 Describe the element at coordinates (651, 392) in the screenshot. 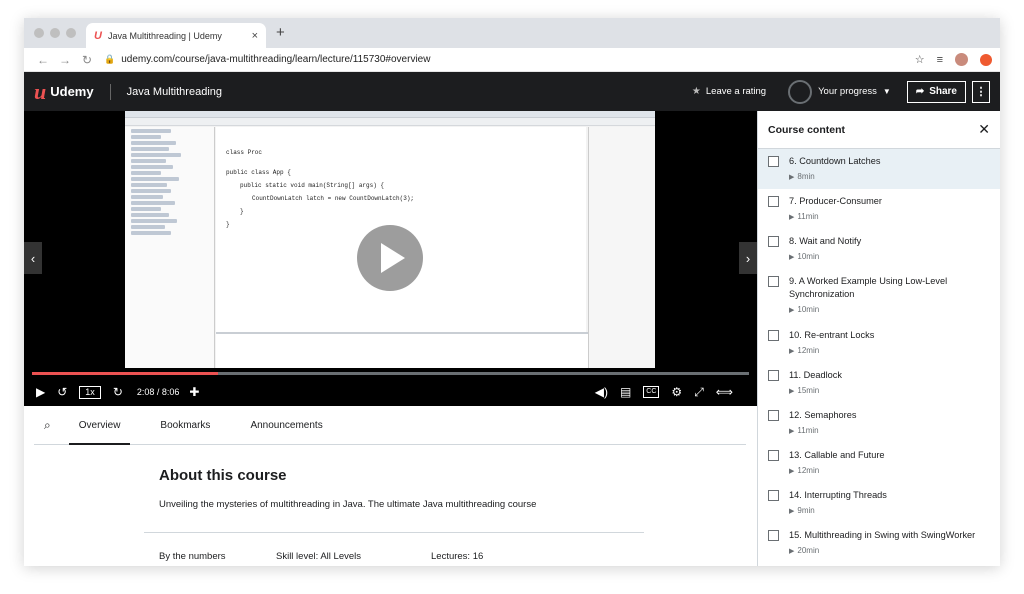

I see `captions-button: CC` at that location.